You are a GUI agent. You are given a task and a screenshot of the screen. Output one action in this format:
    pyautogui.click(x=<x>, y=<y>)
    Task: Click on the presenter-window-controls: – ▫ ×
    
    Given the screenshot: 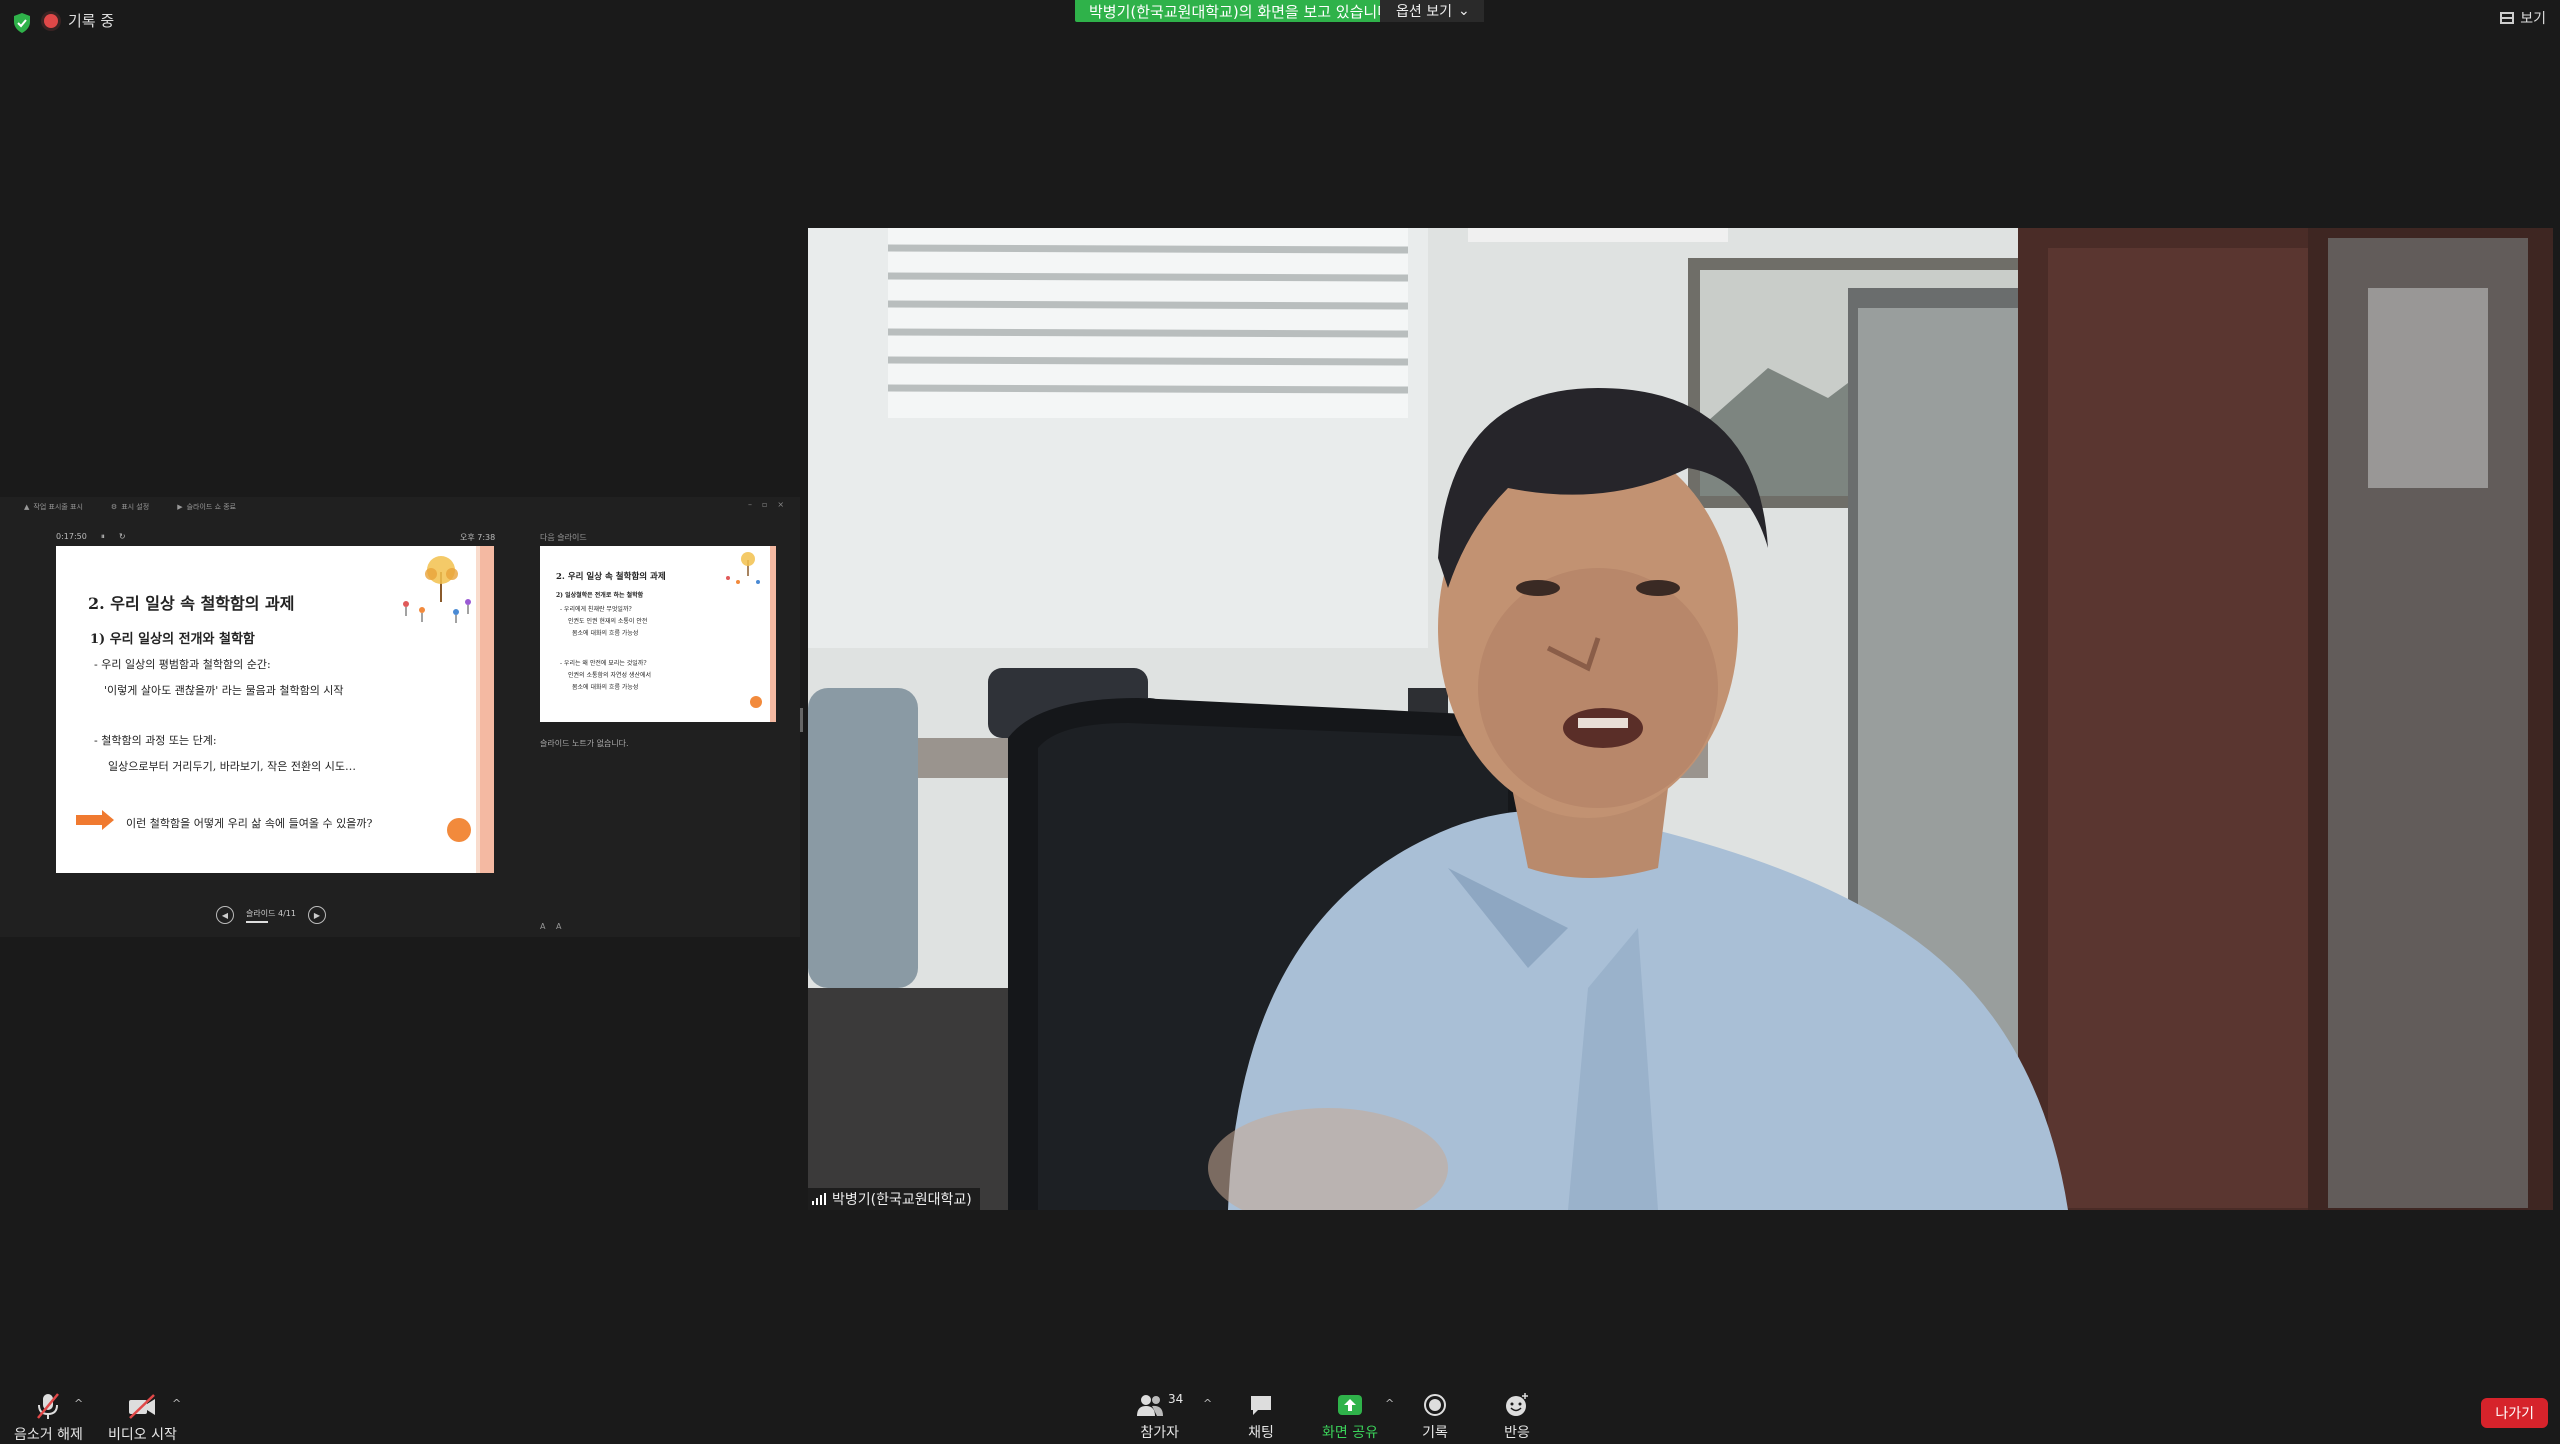 What is the action you would take?
    pyautogui.click(x=766, y=504)
    